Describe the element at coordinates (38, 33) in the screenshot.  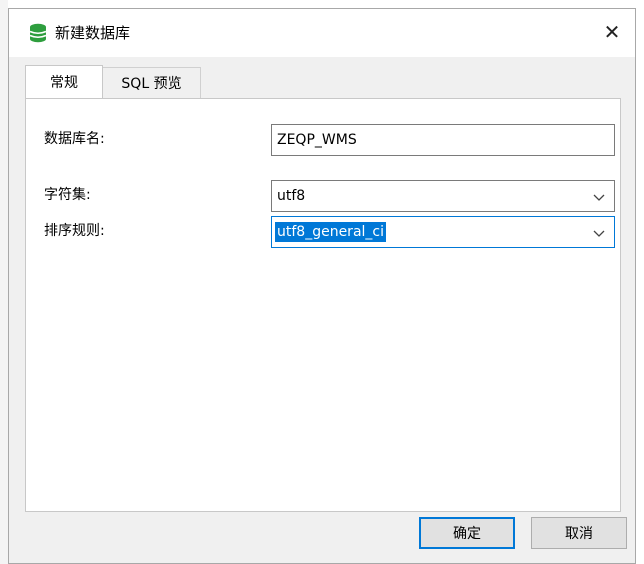
I see `database-icon` at that location.